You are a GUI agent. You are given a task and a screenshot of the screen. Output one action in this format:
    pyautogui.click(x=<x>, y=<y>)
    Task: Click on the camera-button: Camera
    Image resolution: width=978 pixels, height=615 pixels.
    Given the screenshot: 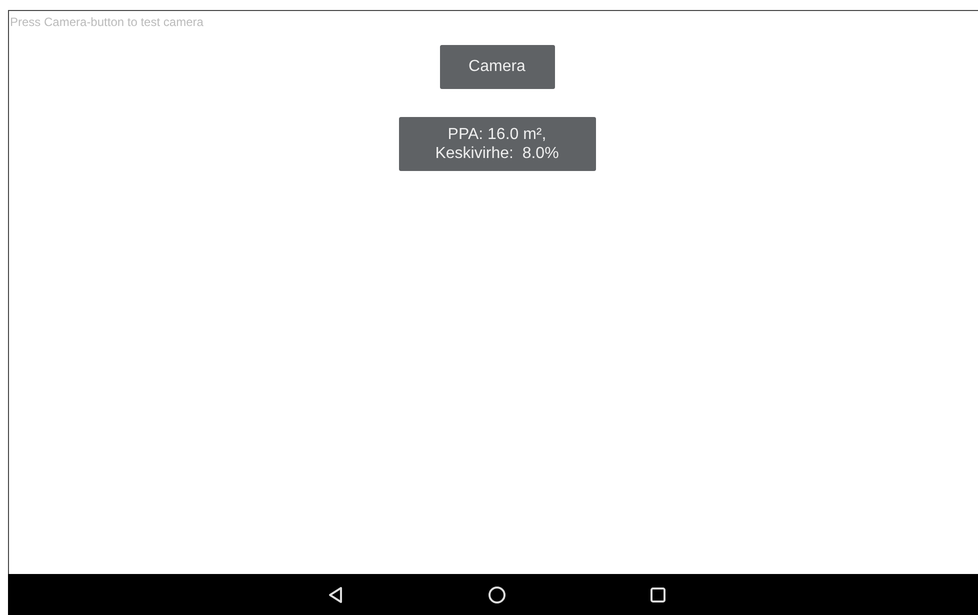 What is the action you would take?
    pyautogui.click(x=497, y=67)
    